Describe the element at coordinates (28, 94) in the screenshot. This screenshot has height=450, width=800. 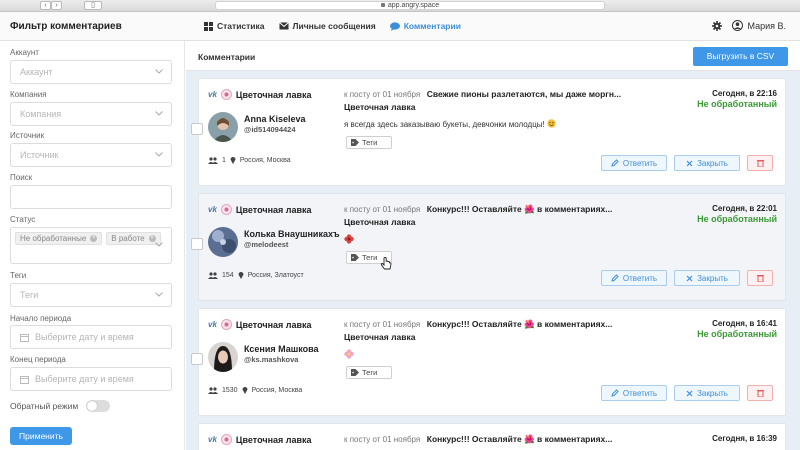
I see `company-label: Компания` at that location.